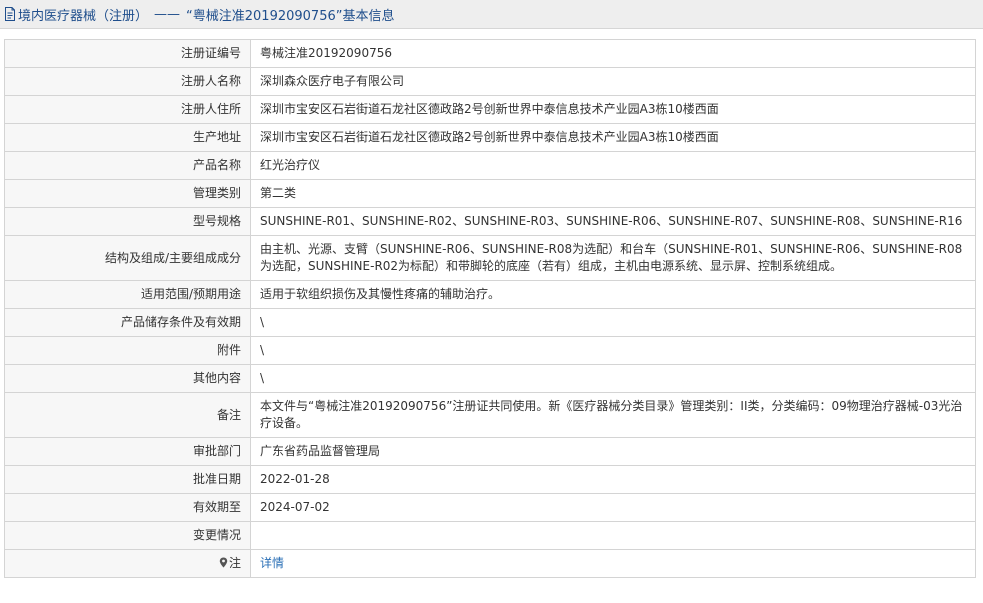 The height and width of the screenshot is (603, 983). Describe the element at coordinates (272, 563) in the screenshot. I see `detail-link: 详情` at that location.